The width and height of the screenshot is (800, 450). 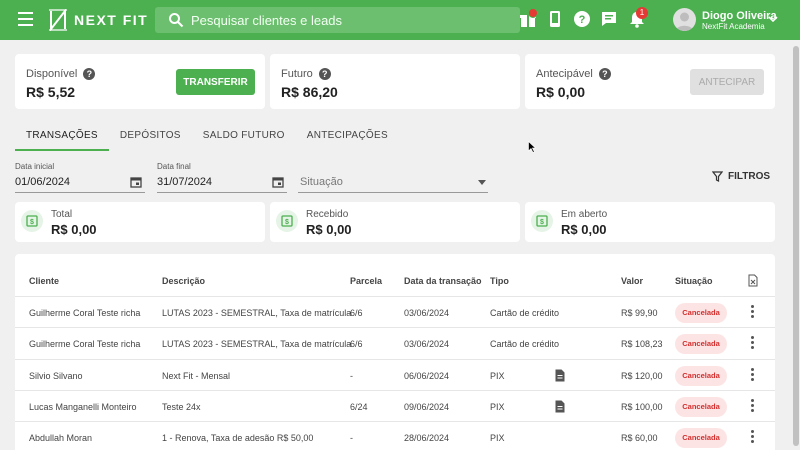 What do you see at coordinates (347, 135) in the screenshot?
I see `tab-anticipations: ANTECIPAÇÕES` at bounding box center [347, 135].